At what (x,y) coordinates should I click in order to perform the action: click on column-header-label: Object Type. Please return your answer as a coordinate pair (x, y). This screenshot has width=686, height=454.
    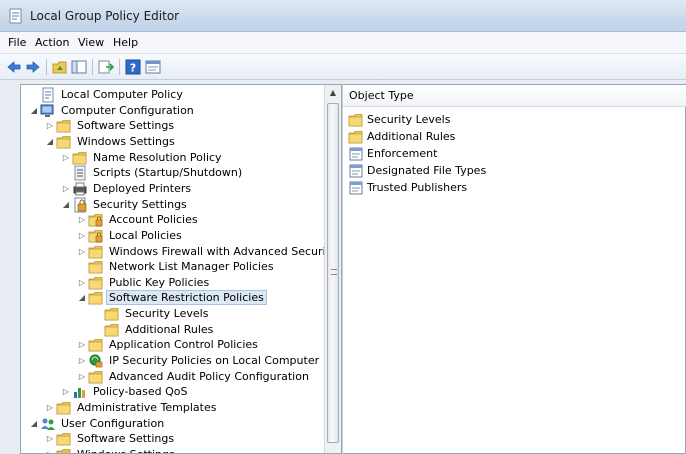
    Looking at the image, I should click on (381, 95).